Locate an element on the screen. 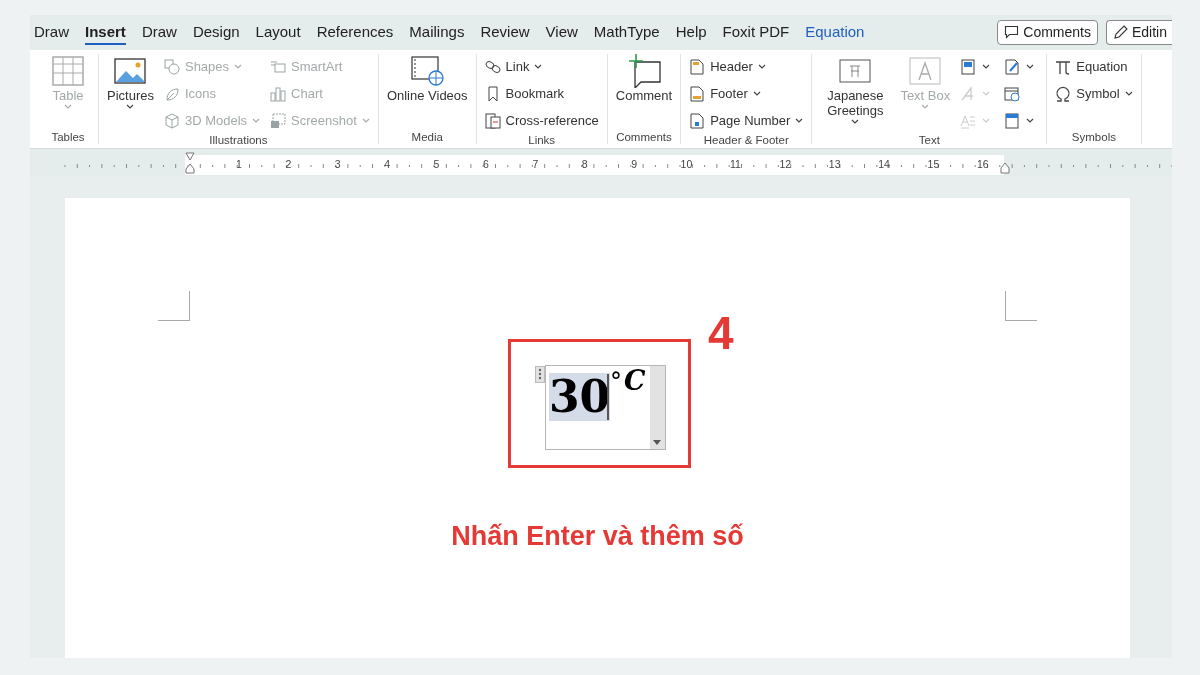  leaf-icon is located at coordinates (171, 93).